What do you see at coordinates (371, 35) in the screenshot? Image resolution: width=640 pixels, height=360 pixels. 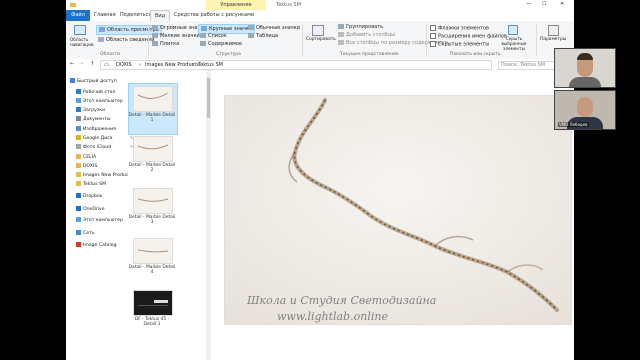 I see `add-columns-label: Добавить столбцы` at bounding box center [371, 35].